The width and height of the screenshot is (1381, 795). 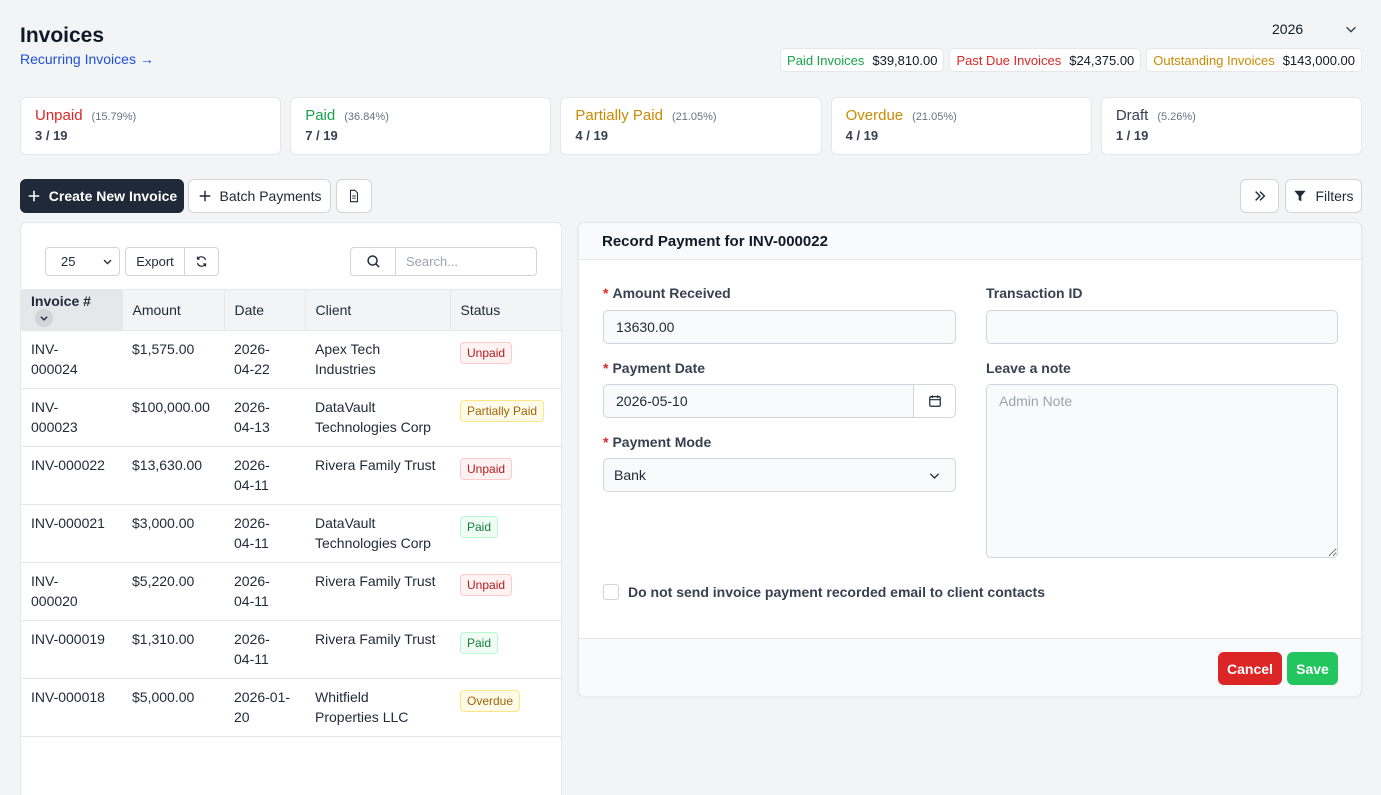 I want to click on batch-payments-label: Batch Payments, so click(x=270, y=196).